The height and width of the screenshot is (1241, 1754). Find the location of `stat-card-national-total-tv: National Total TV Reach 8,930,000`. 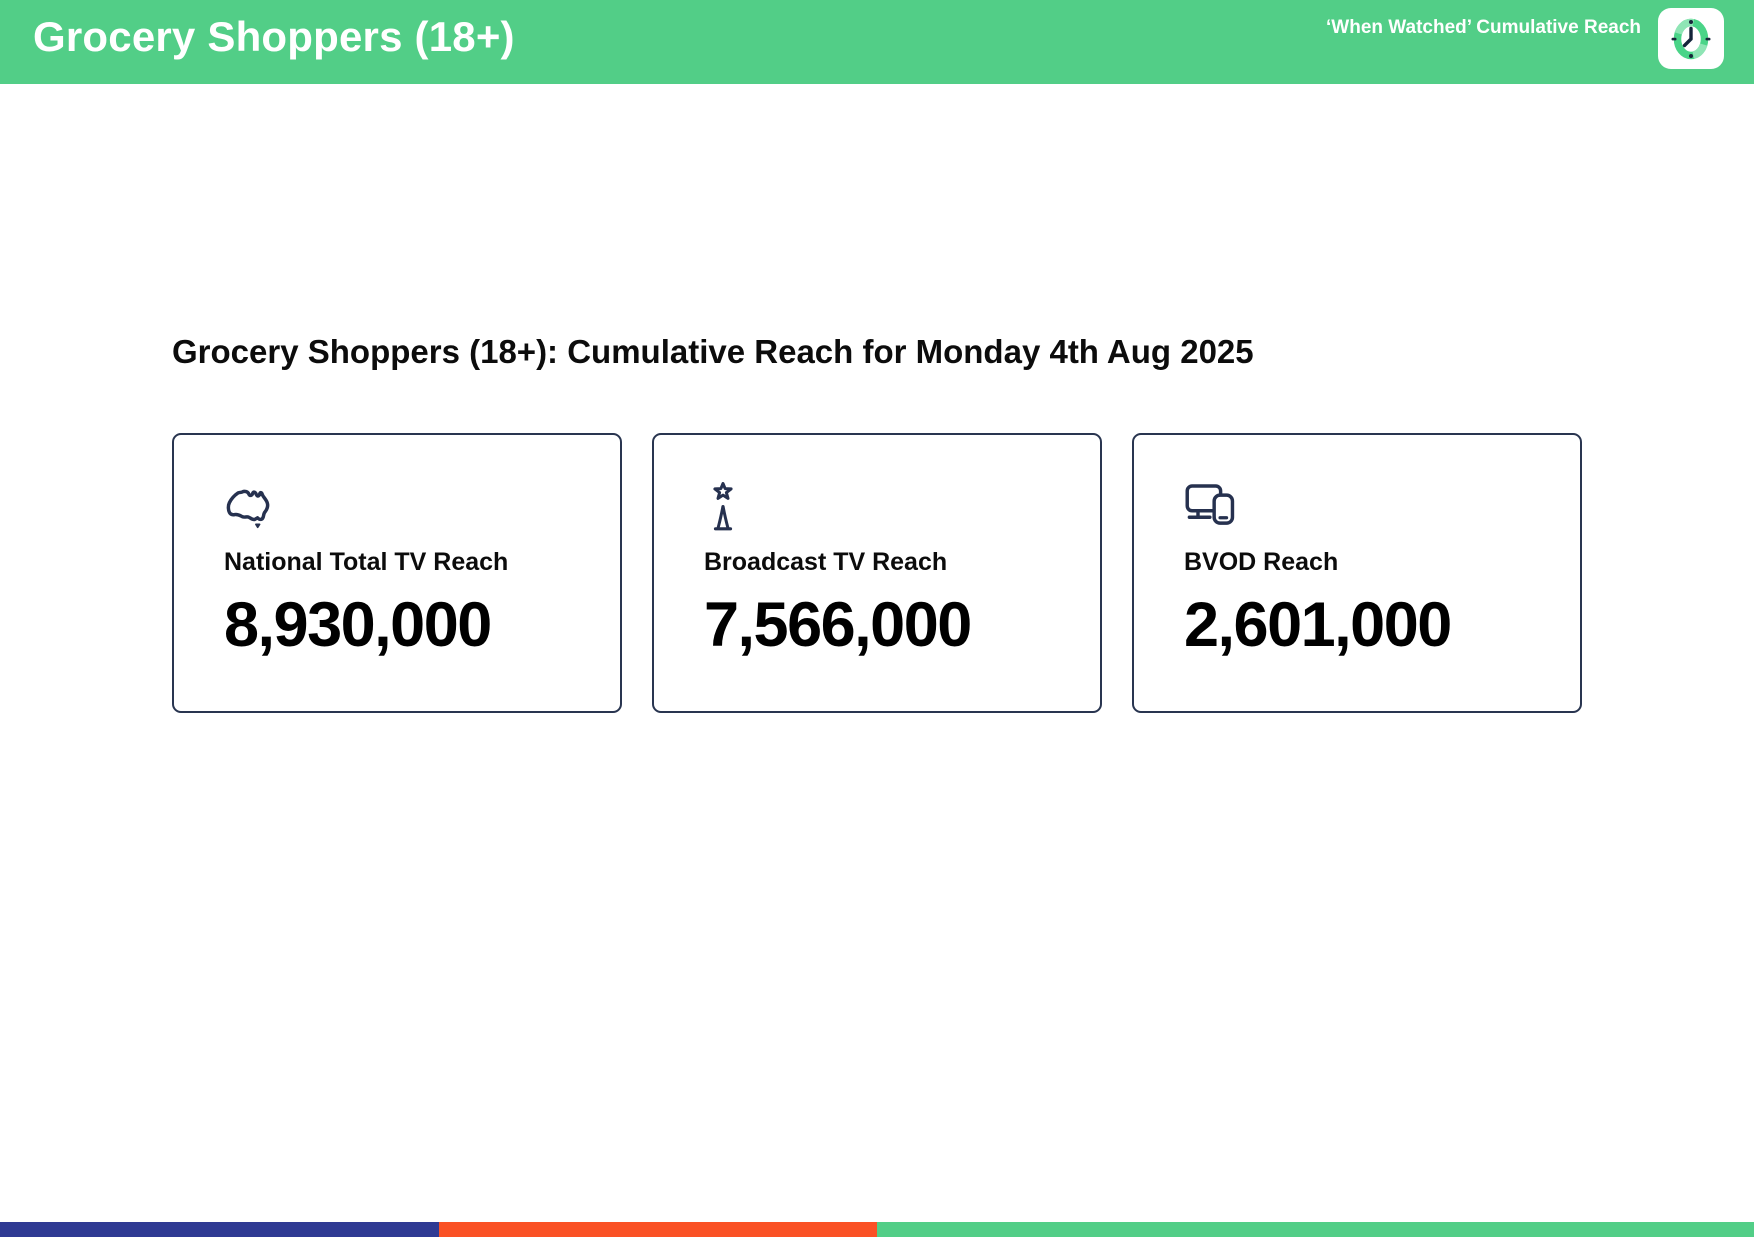

stat-card-national-total-tv: National Total TV Reach 8,930,000 is located at coordinates (397, 573).